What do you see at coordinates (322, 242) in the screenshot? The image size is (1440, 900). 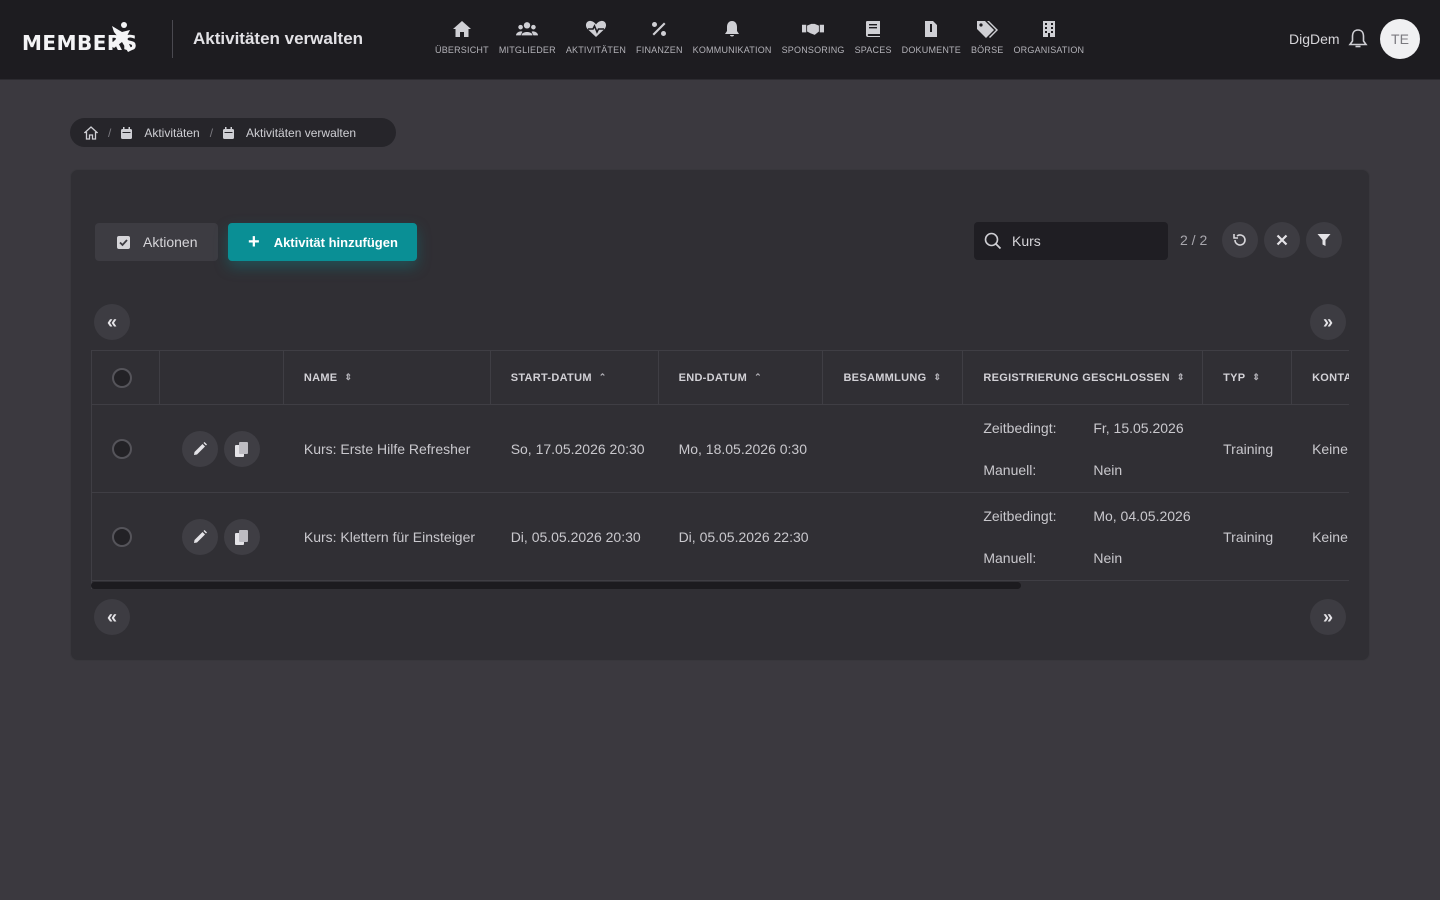 I see `add-activity-button: + Aktivität hinzufügen` at bounding box center [322, 242].